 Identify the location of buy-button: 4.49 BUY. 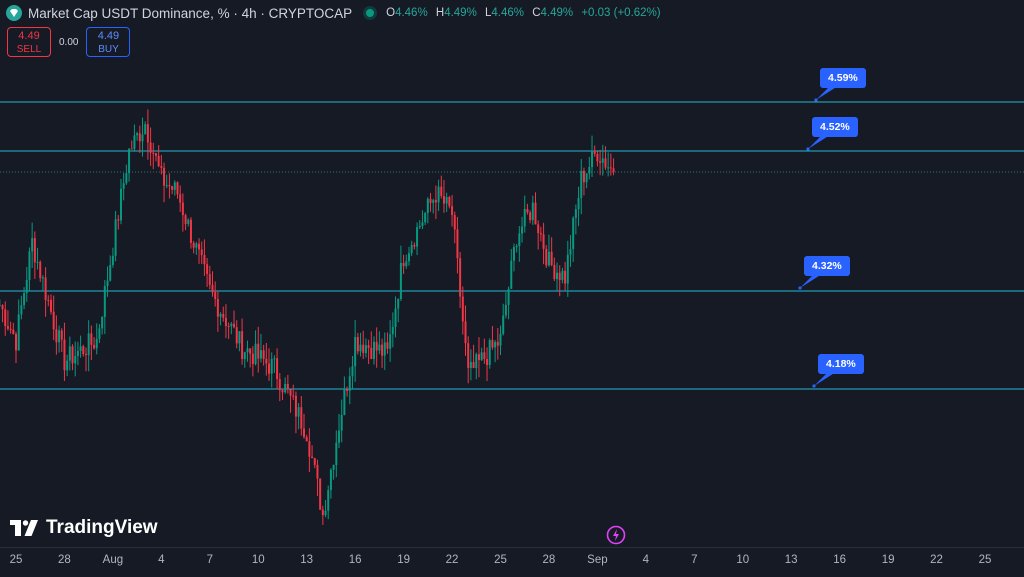
(108, 42).